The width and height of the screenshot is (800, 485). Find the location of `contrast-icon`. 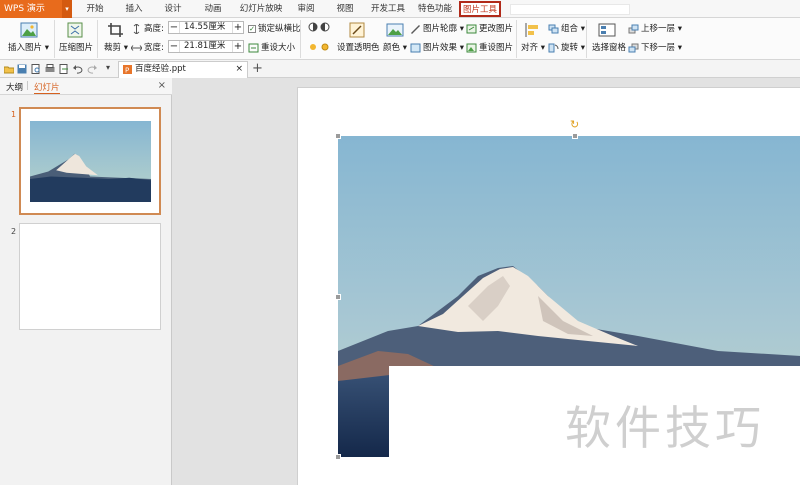

contrast-icon is located at coordinates (320, 27).